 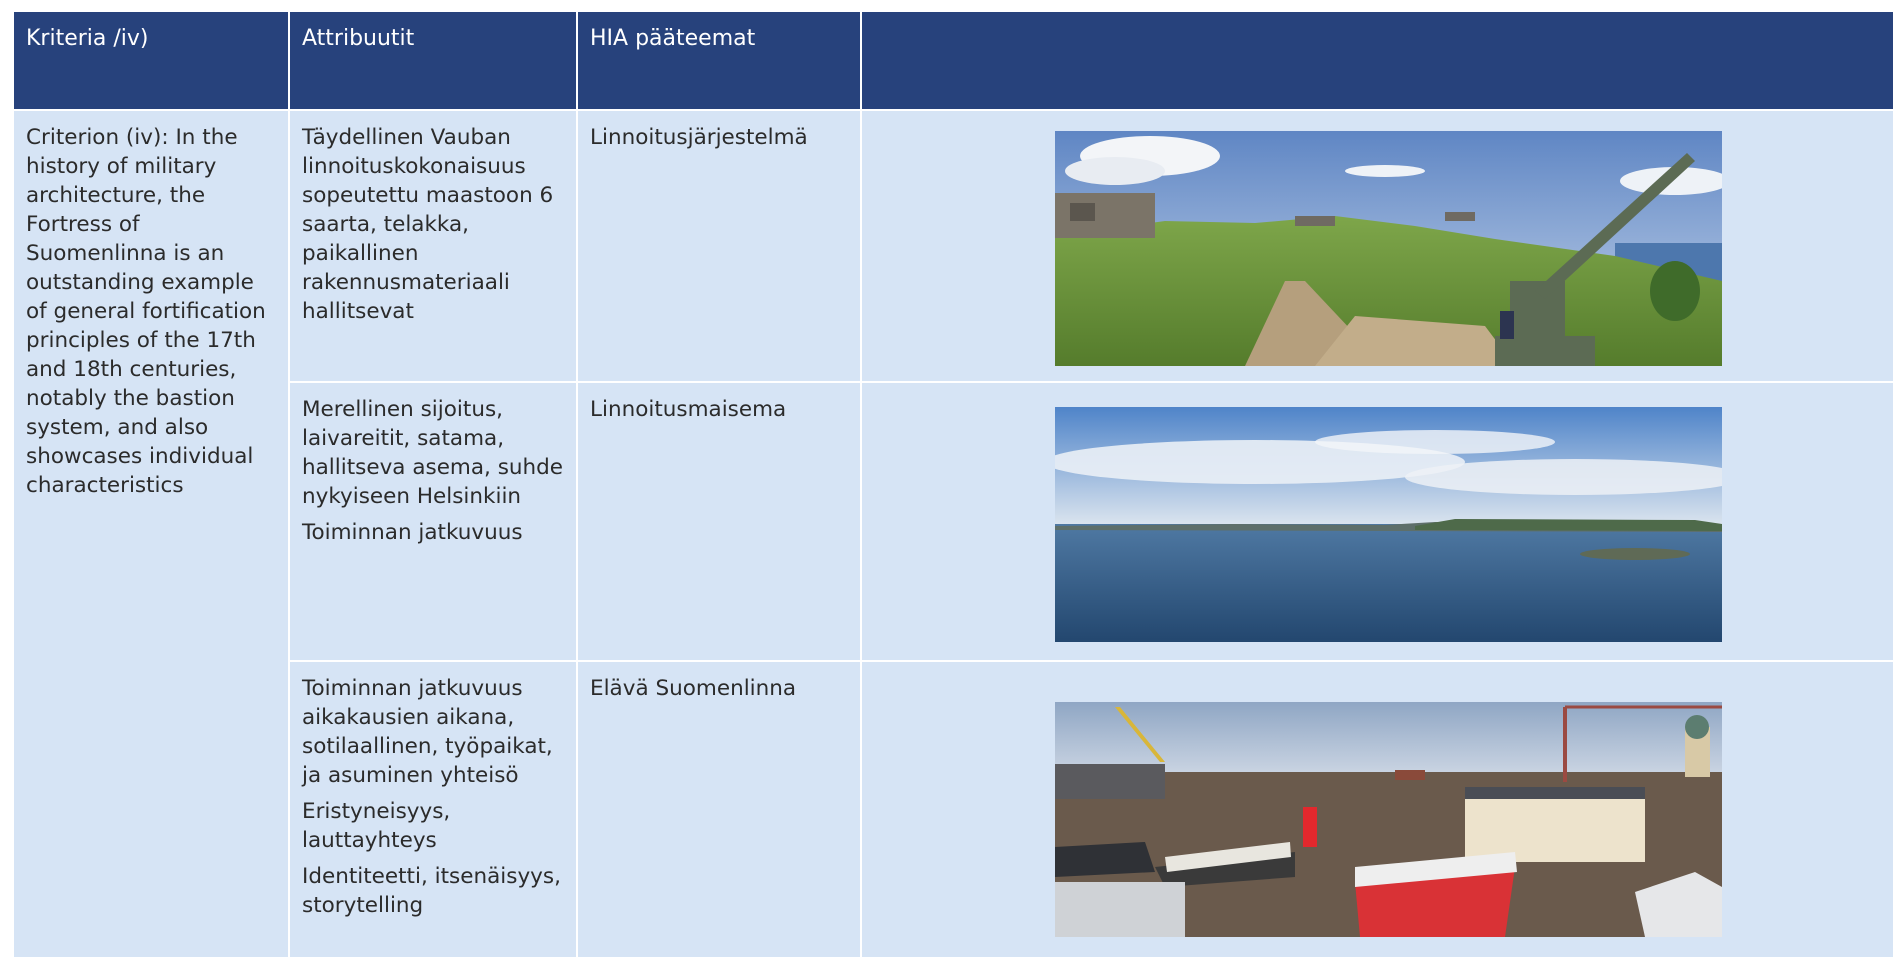 I want to click on sea-landscape-photo, so click(x=1388, y=524).